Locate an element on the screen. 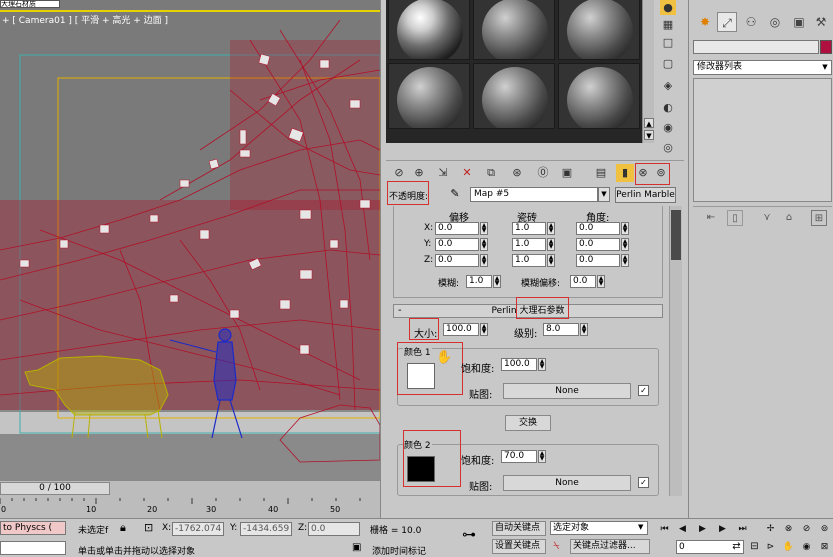 This screenshot has width=833, height=557. map-name-field: Map #5 is located at coordinates (534, 194).